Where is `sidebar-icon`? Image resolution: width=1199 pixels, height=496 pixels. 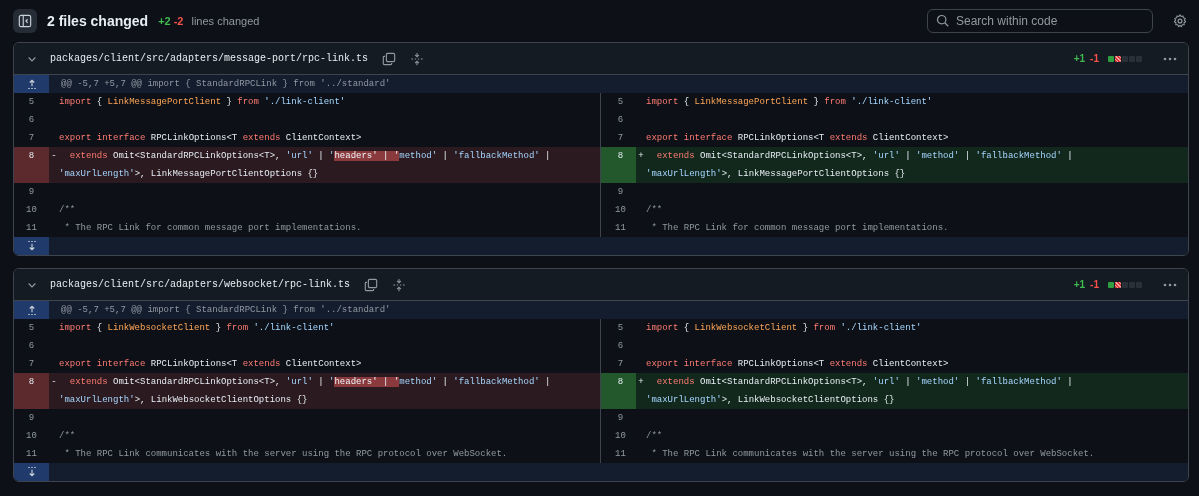 sidebar-icon is located at coordinates (25, 21).